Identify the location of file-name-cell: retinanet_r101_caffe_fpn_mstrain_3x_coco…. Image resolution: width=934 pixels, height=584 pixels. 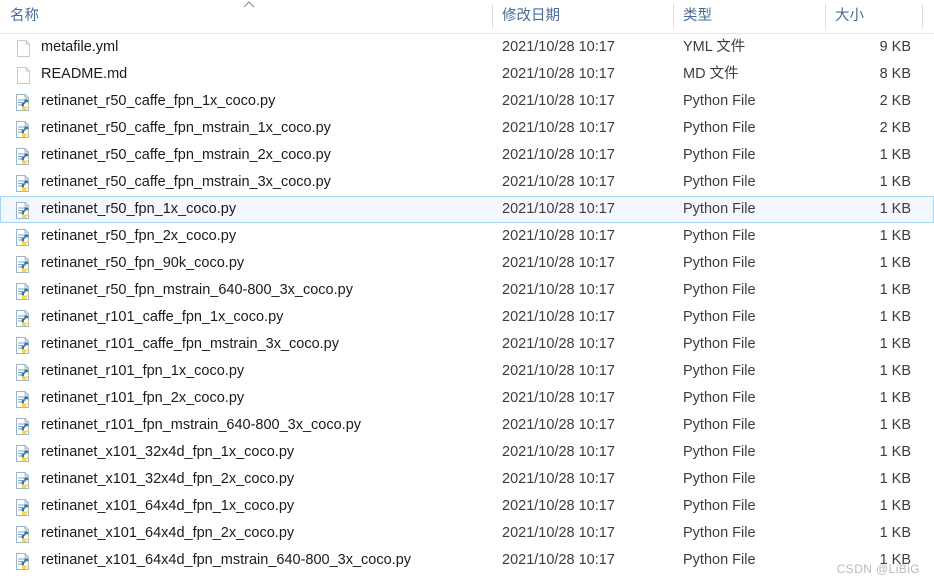
(250, 344).